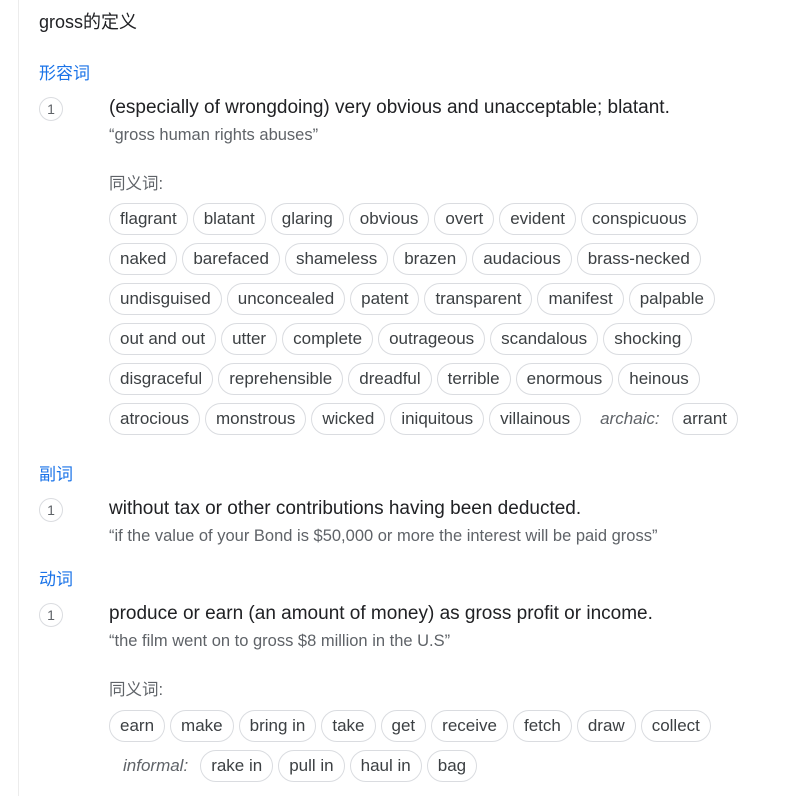  What do you see at coordinates (18, 398) in the screenshot?
I see `left-divider` at bounding box center [18, 398].